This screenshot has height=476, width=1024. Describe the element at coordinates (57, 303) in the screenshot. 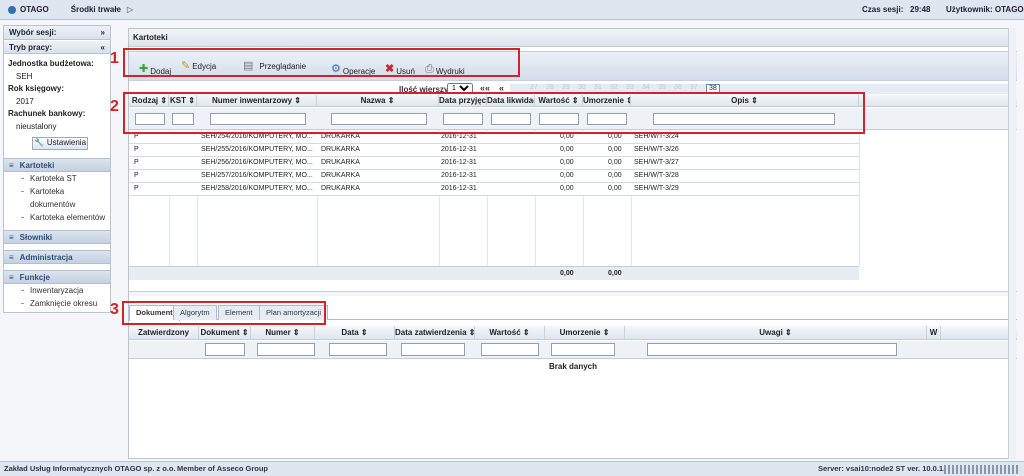

I see `menu-item-zamkniecie-okresu: Zamknięcie okresu` at that location.